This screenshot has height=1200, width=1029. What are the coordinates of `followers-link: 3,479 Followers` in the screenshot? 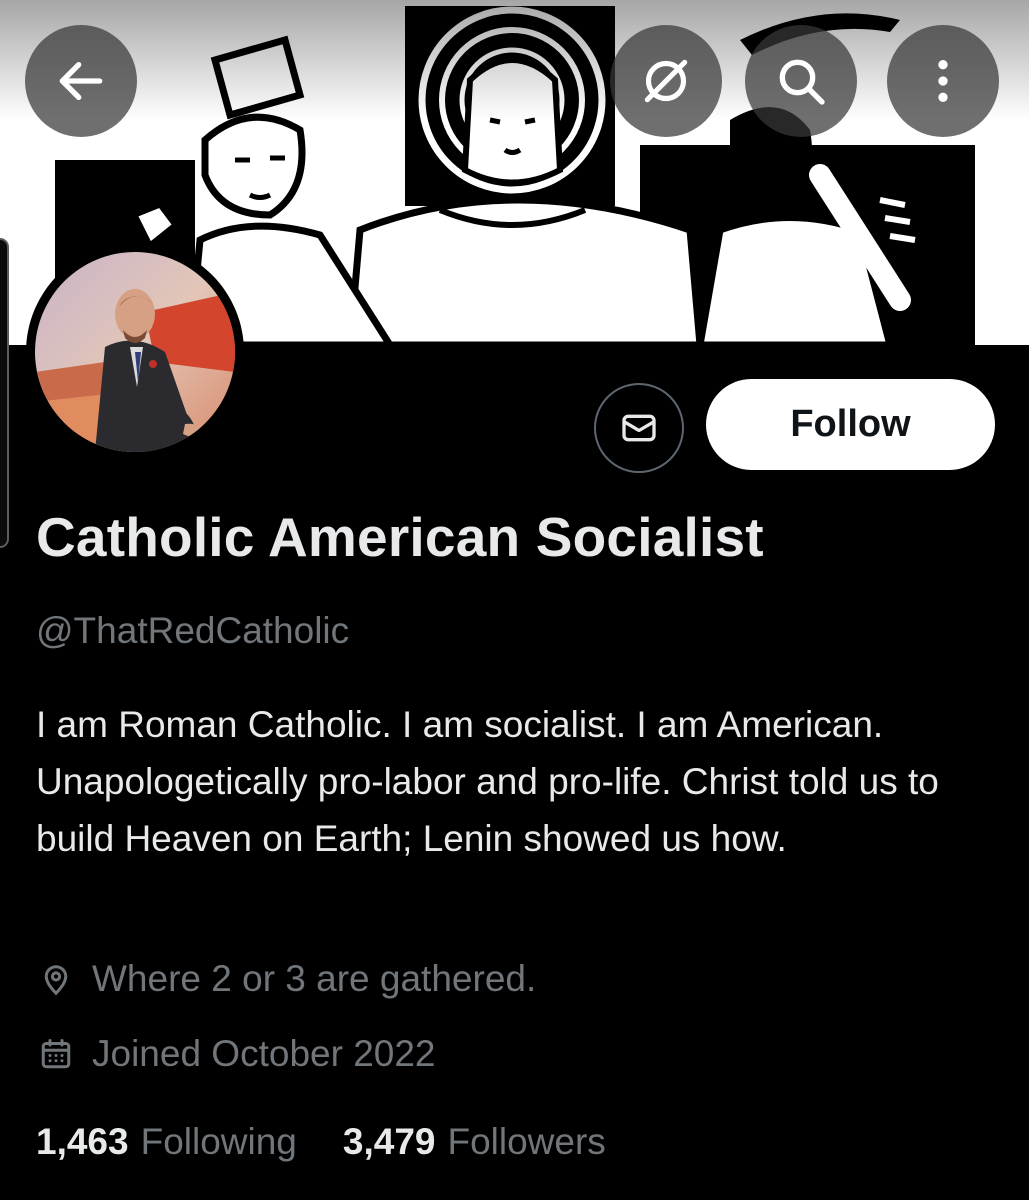 It's located at (474, 1142).